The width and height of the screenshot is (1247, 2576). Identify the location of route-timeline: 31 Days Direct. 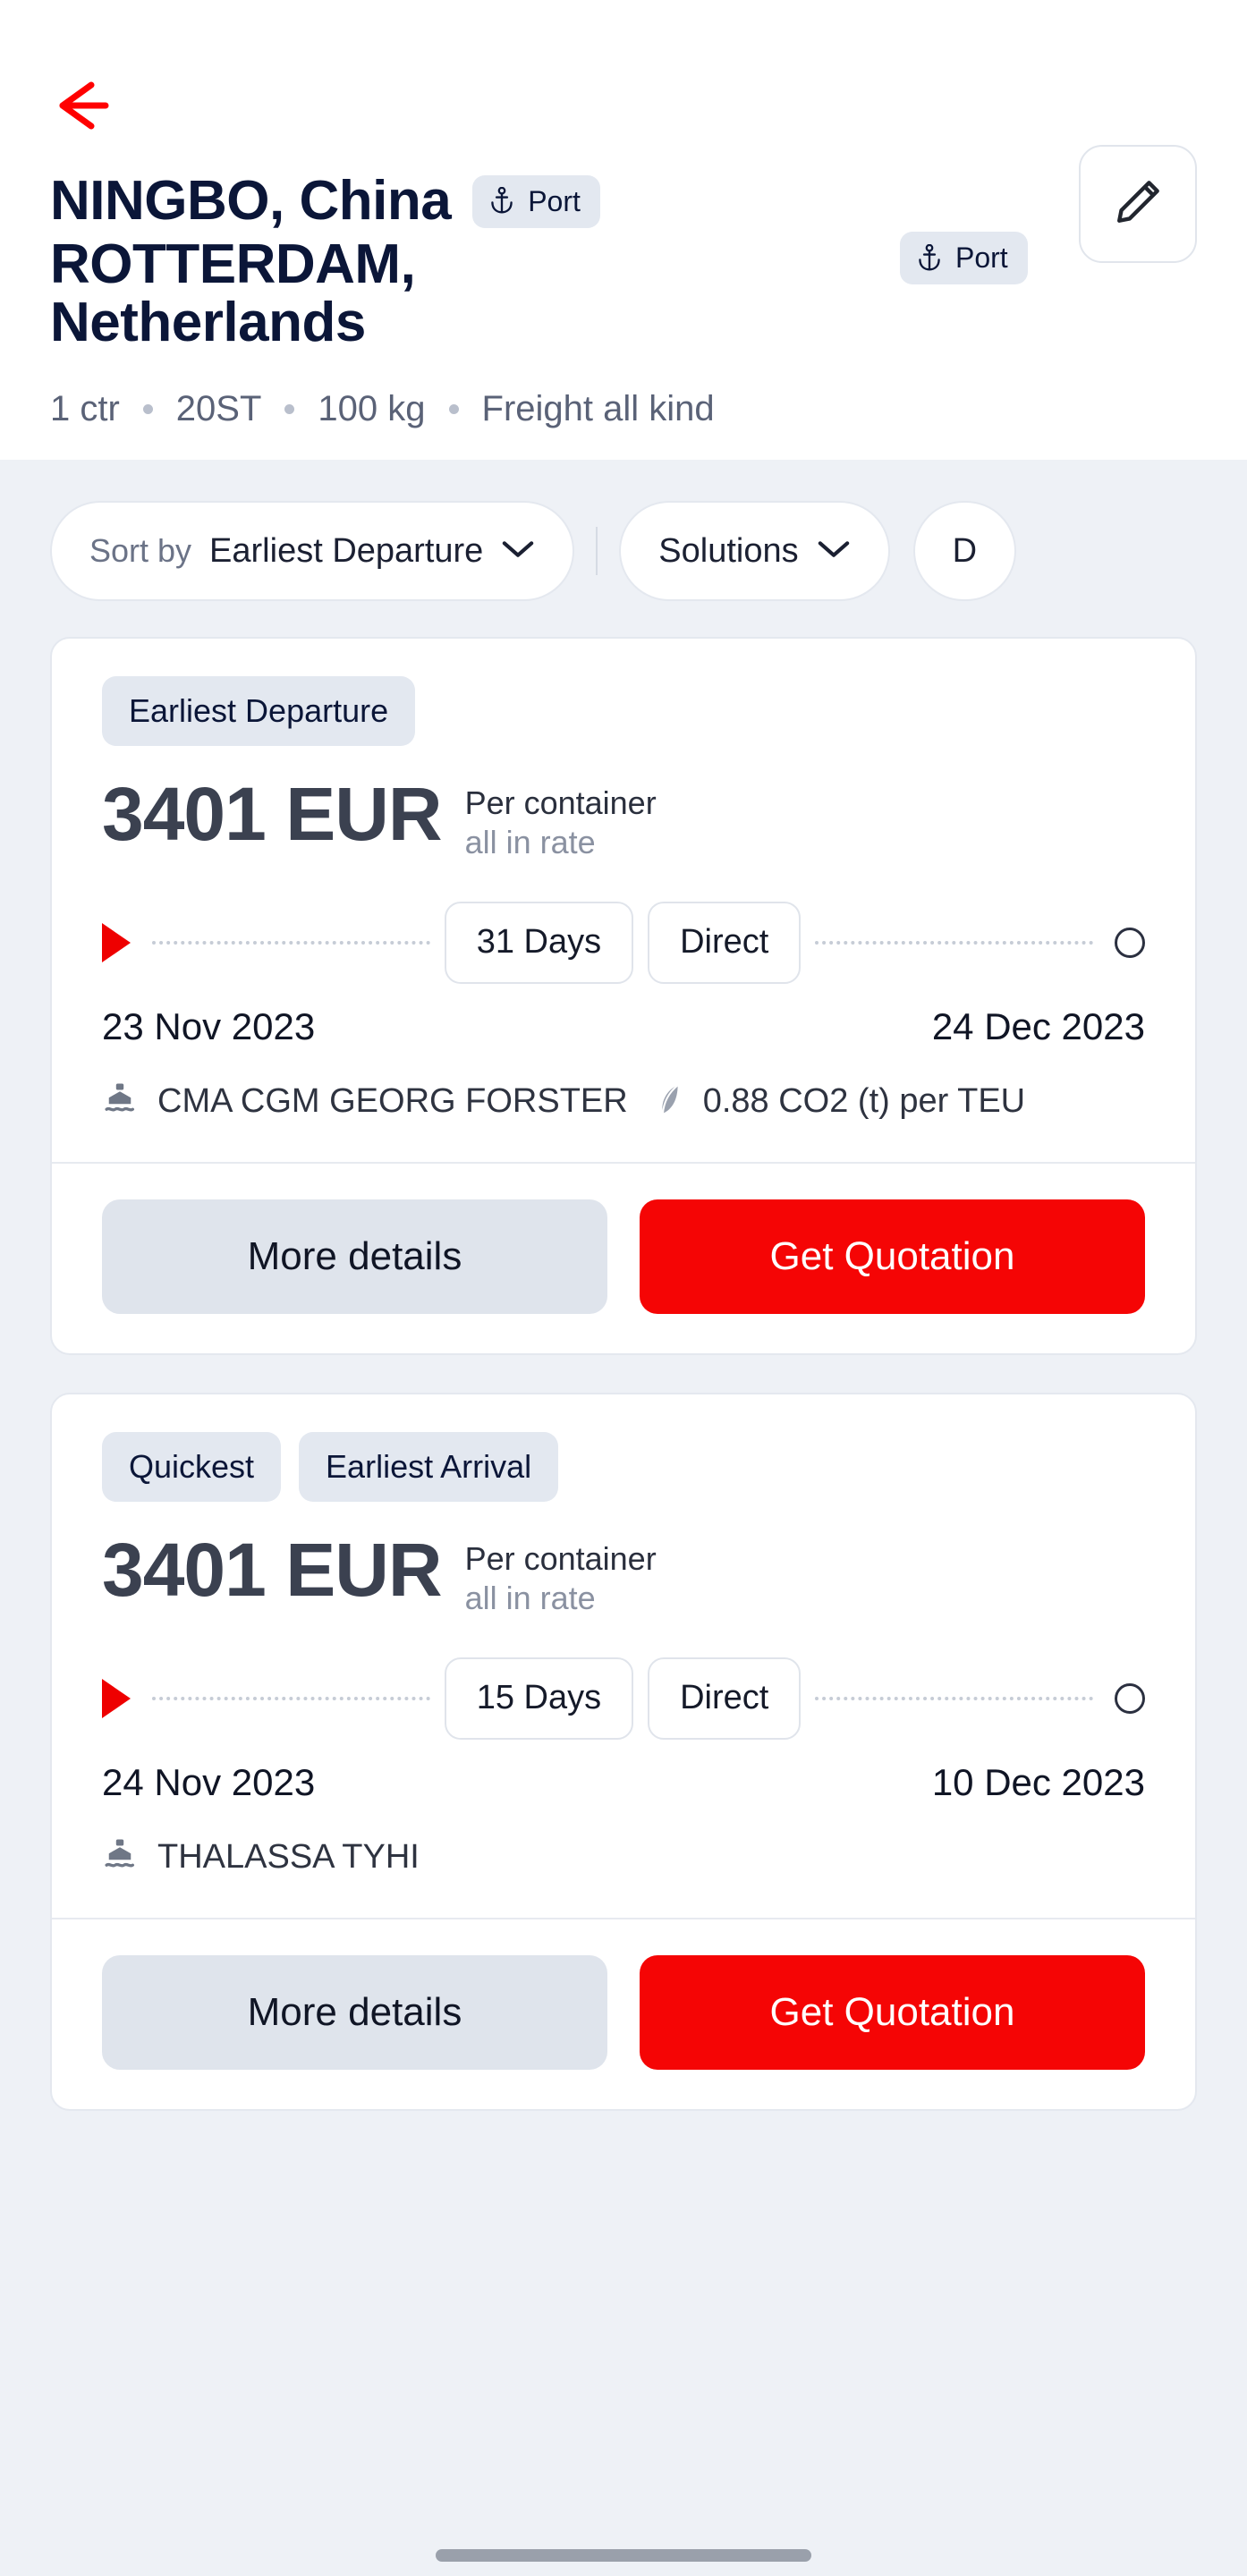
(624, 942).